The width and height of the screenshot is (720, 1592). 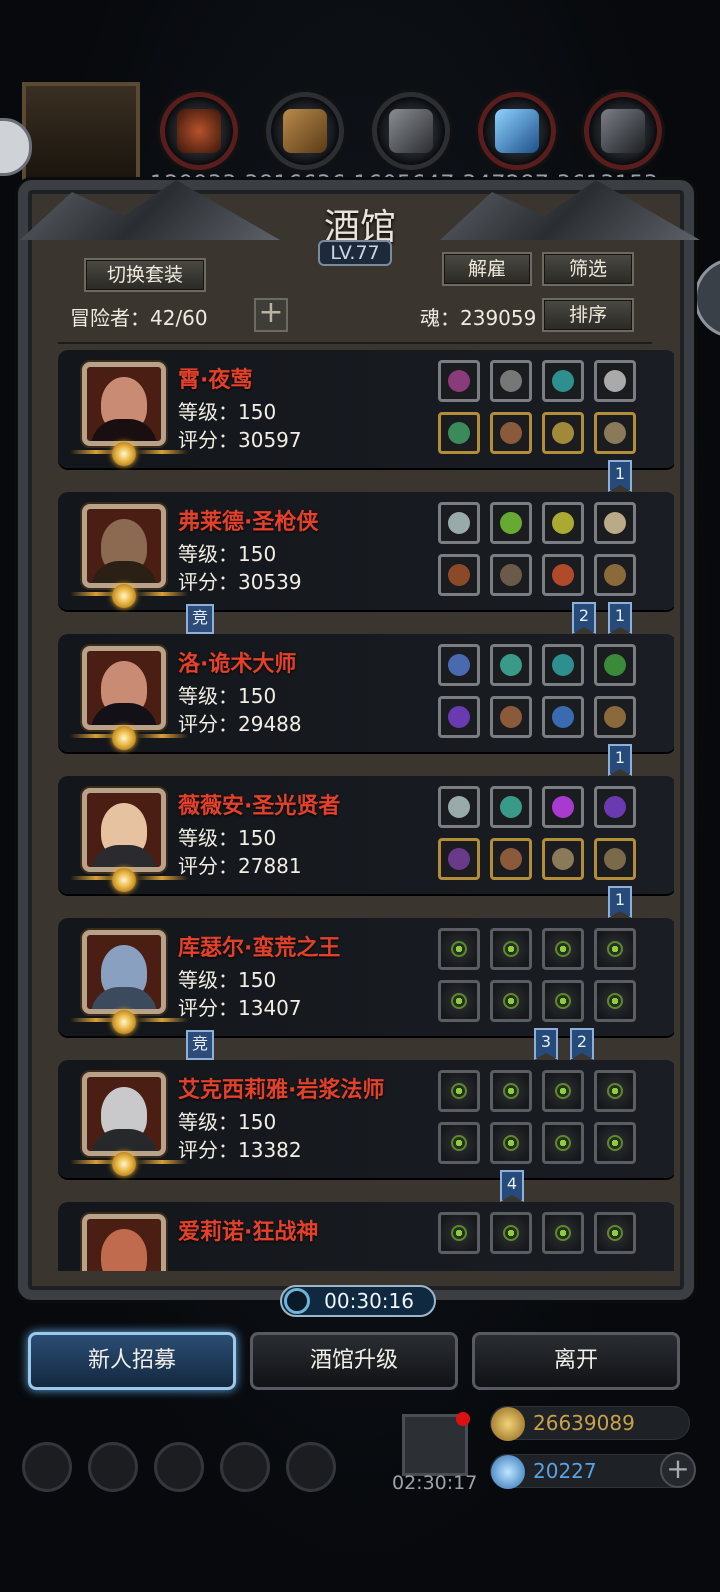 I want to click on bottom-star-icon, so click(x=113, y=1467).